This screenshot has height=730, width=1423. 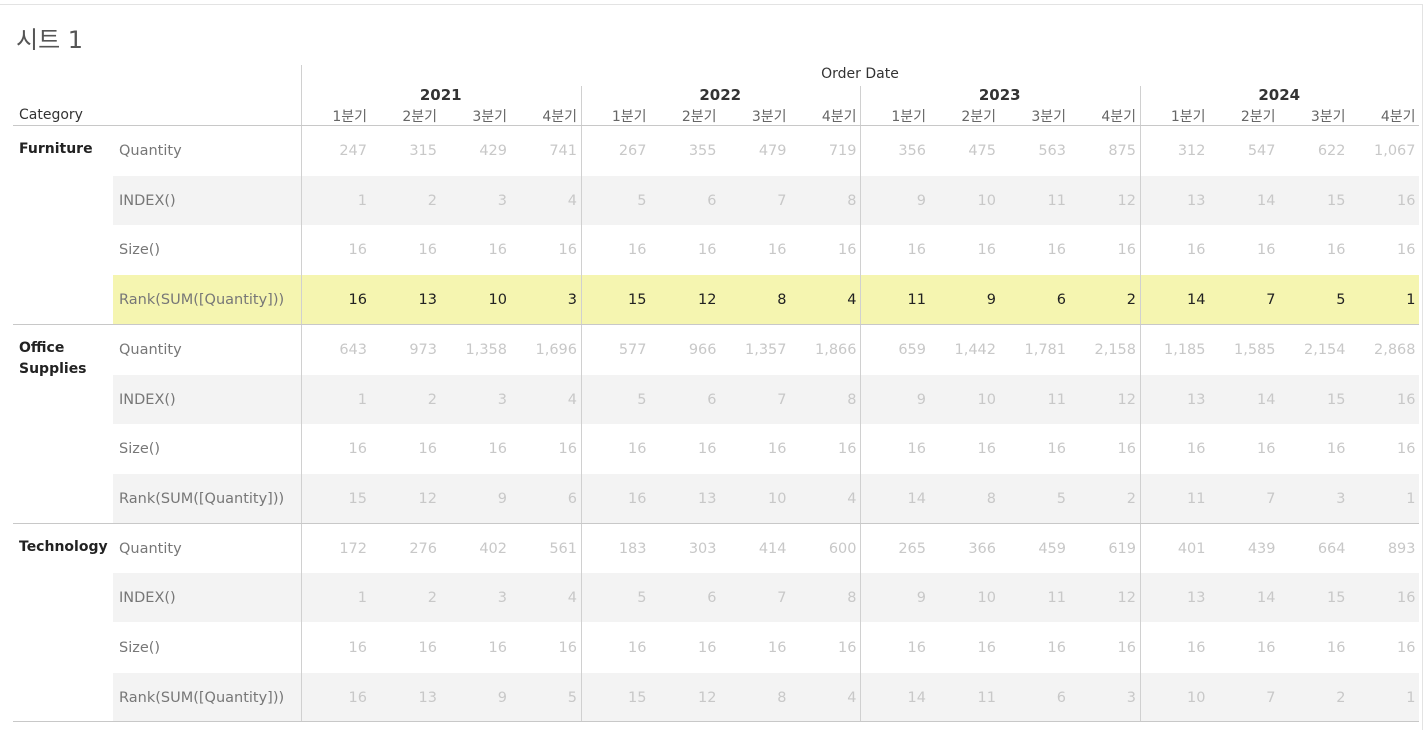 I want to click on column-group-header: Order Date, so click(x=860, y=74).